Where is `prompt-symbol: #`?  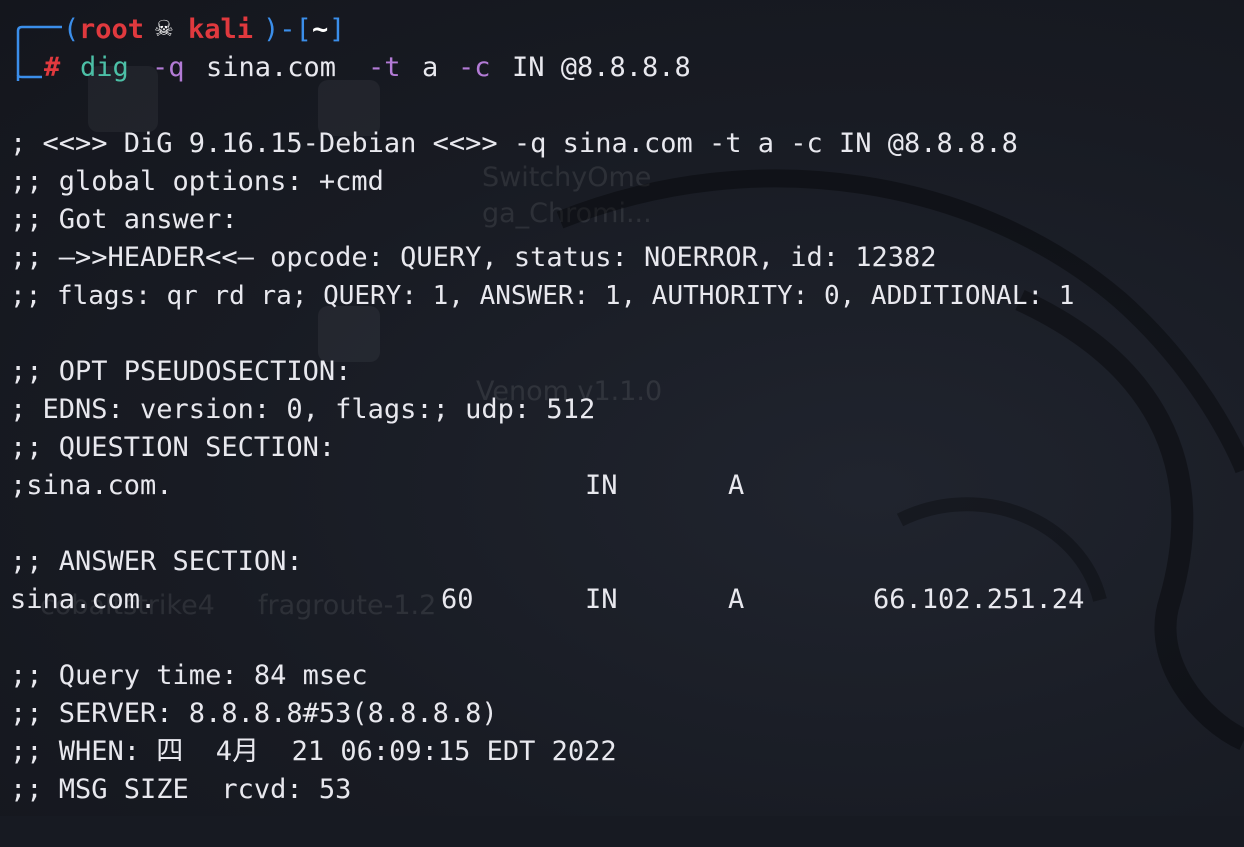 prompt-symbol: # is located at coordinates (52, 67).